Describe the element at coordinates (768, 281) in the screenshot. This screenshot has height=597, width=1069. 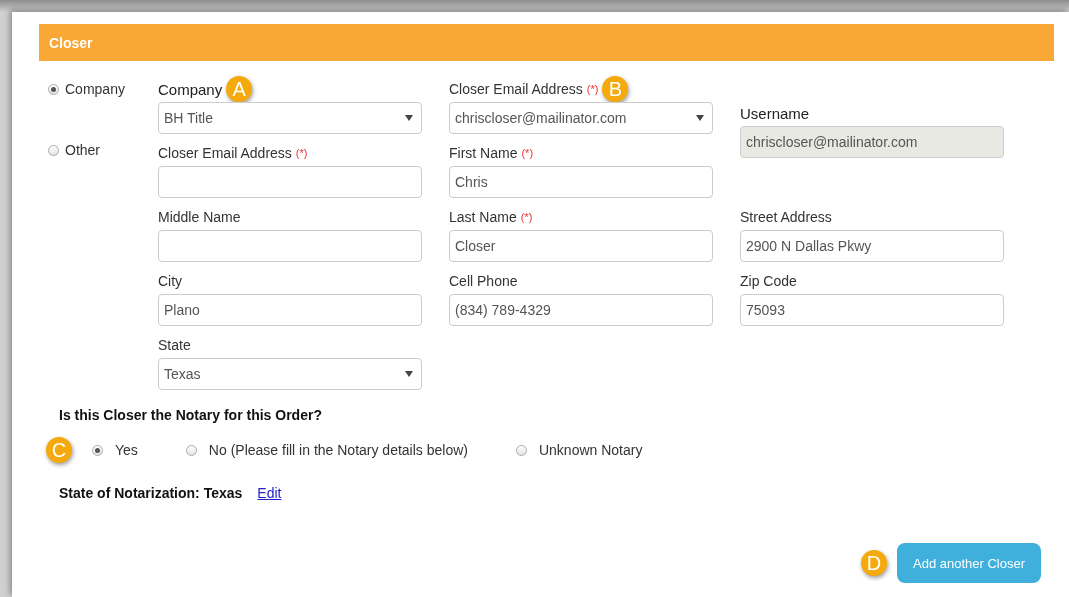
I see `field-label: Zip Code` at that location.